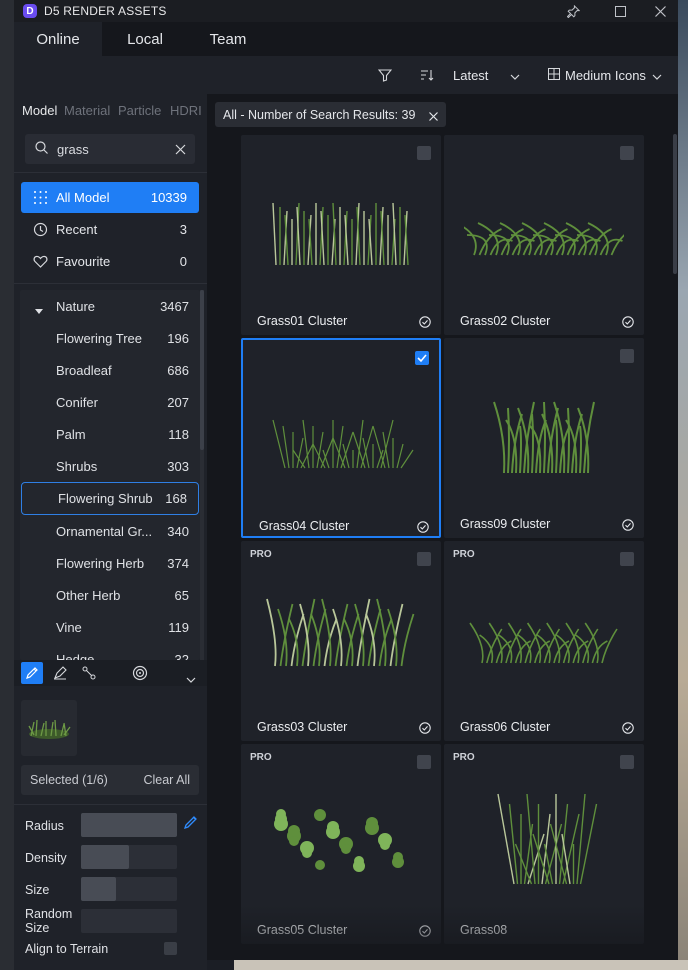 This screenshot has width=688, height=970. Describe the element at coordinates (110, 652) in the screenshot. I see `category-item: Hedge 32` at that location.